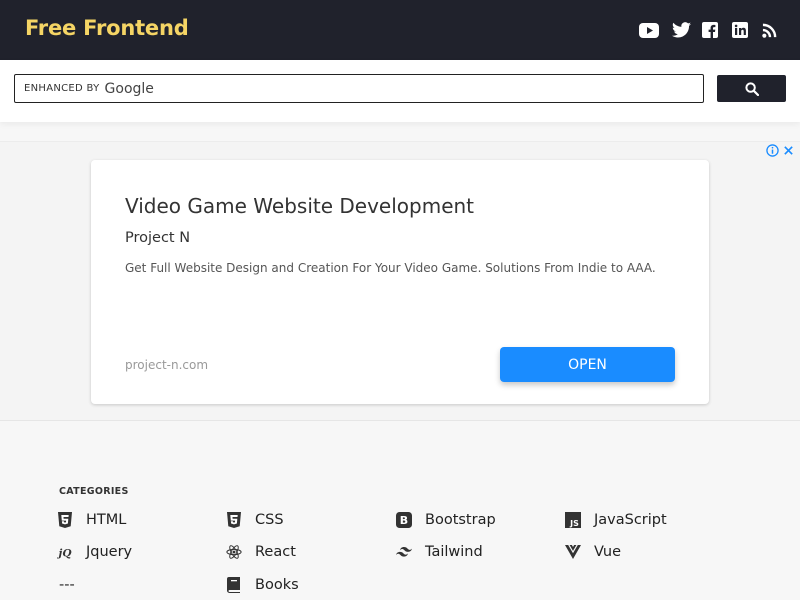 The width and height of the screenshot is (800, 600). Describe the element at coordinates (710, 30) in the screenshot. I see `facebook-icon` at that location.